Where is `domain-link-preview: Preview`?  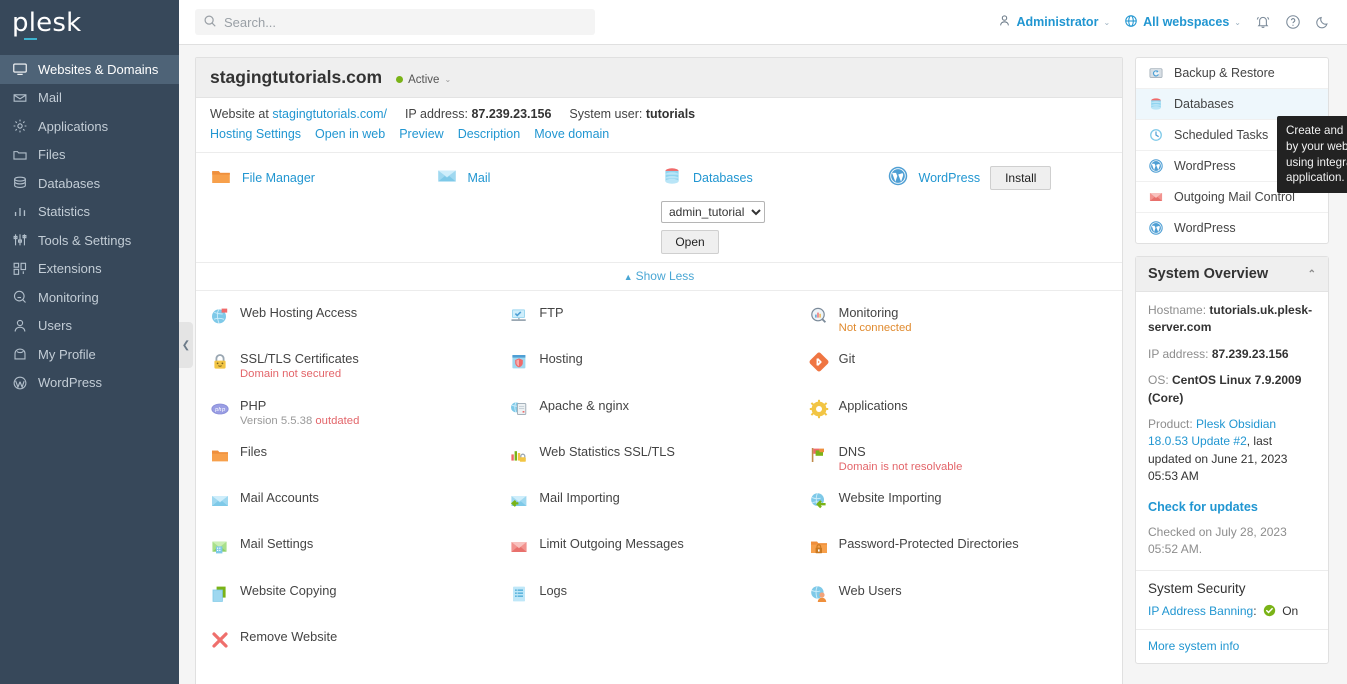
domain-link-preview: Preview is located at coordinates (421, 134).